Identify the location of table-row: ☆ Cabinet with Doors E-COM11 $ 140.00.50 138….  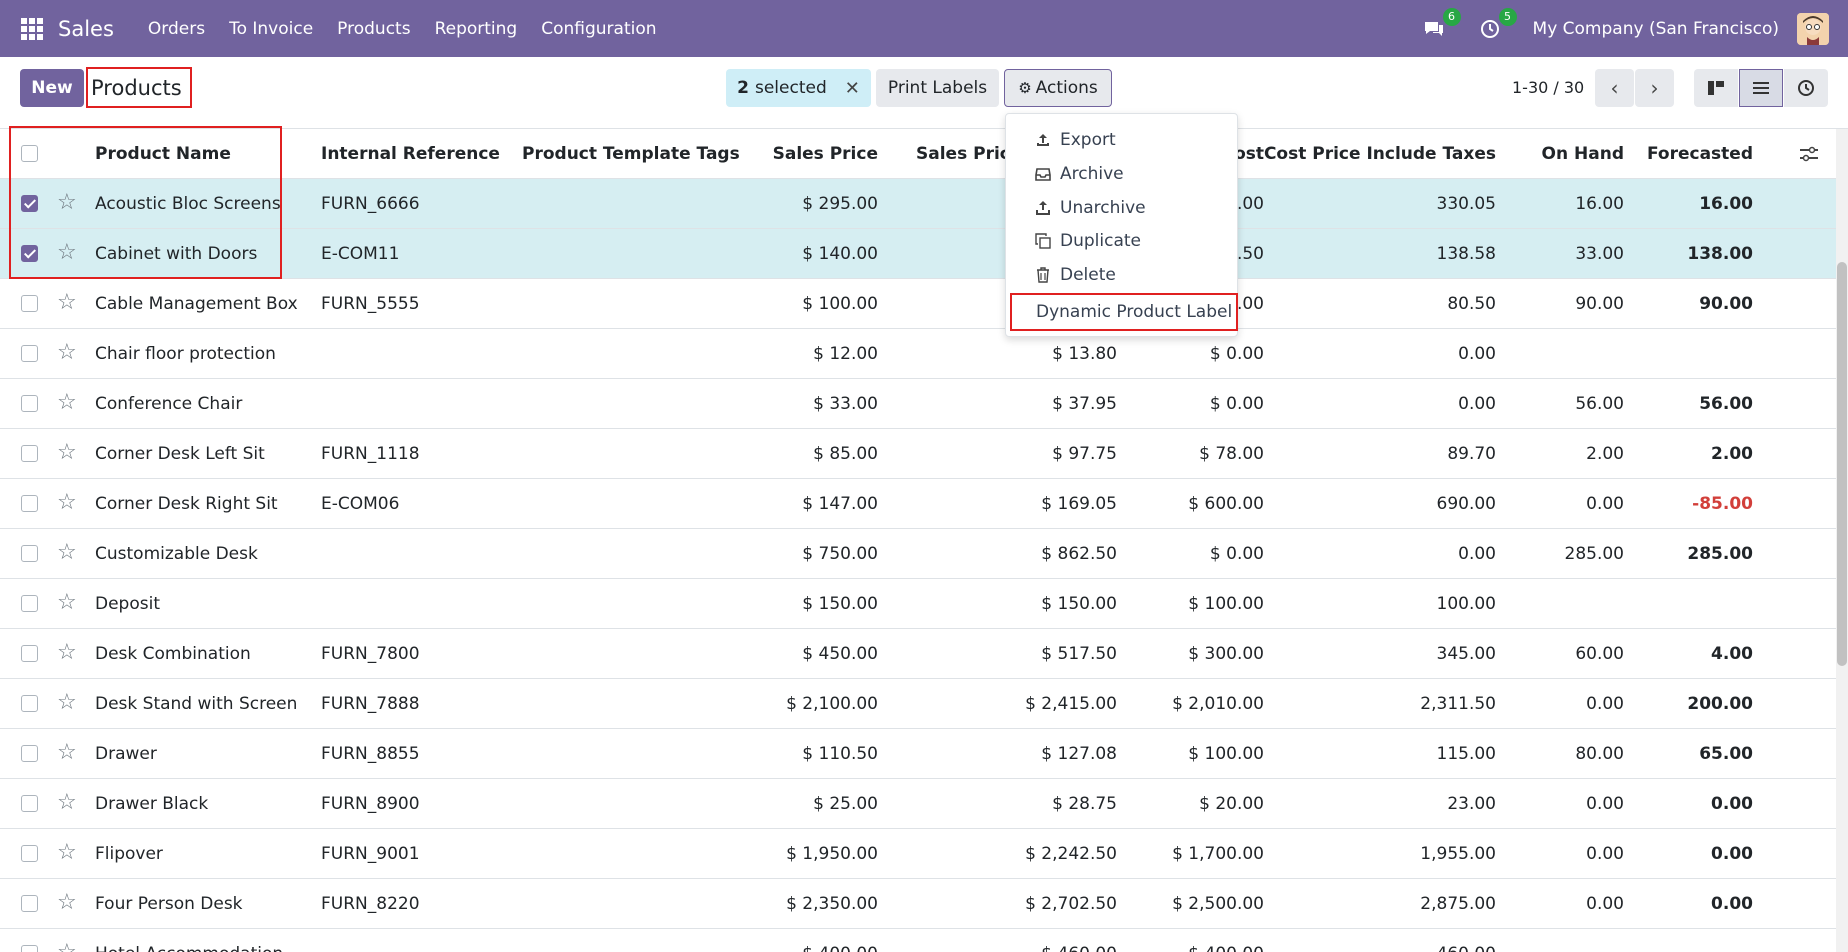
(918, 254).